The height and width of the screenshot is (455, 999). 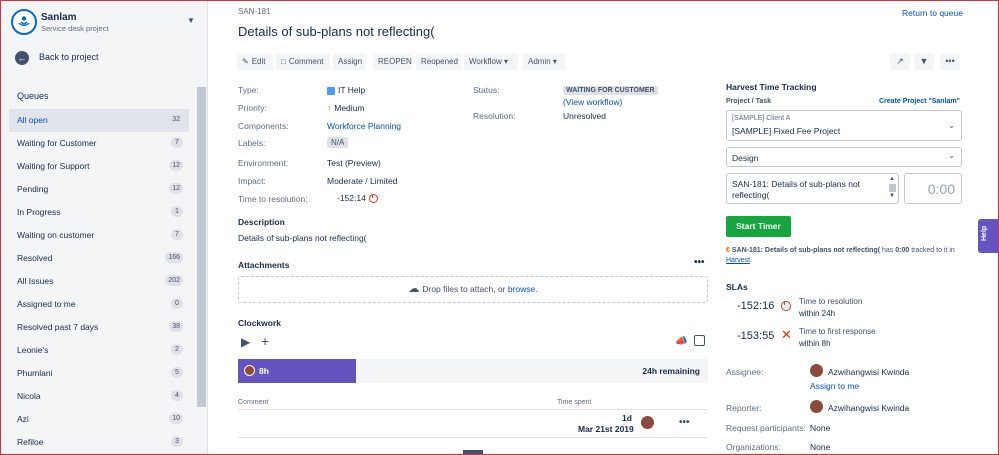 What do you see at coordinates (592, 102) in the screenshot?
I see `view-workflow-link: (View workflow)` at bounding box center [592, 102].